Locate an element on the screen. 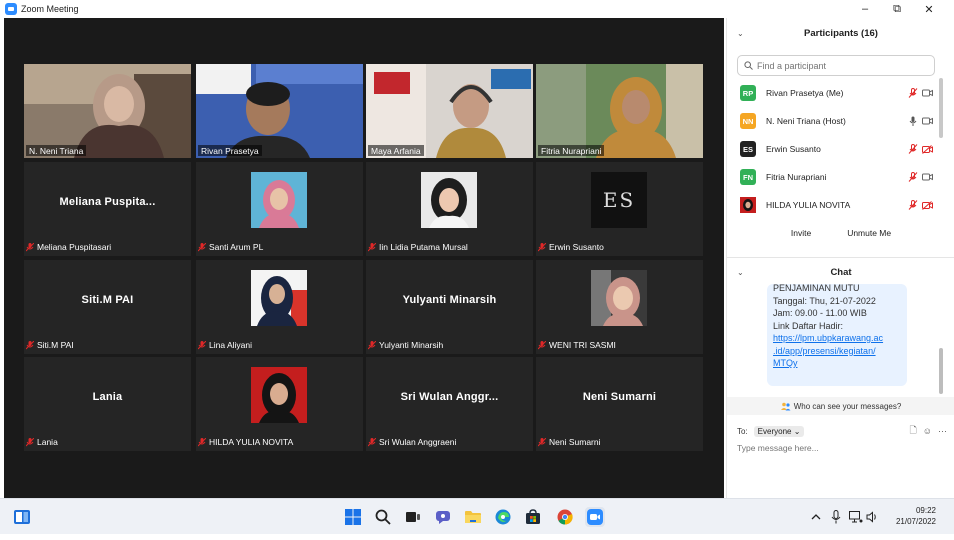 The height and width of the screenshot is (540, 954). participant-name-label: Iin Lidia Putama Mursal is located at coordinates (418, 247).